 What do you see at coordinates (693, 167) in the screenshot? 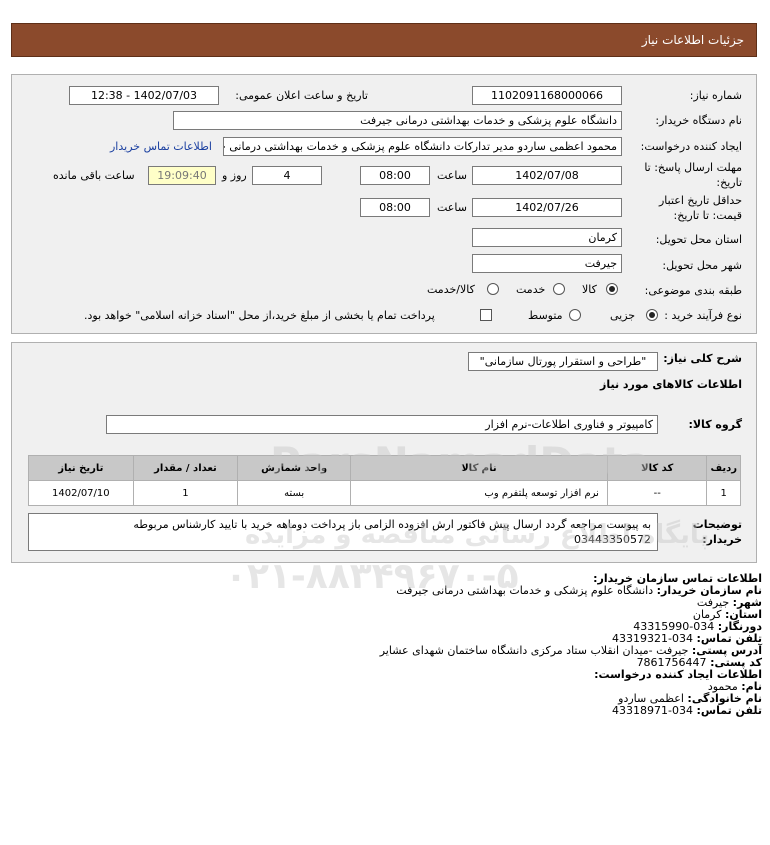
I see `deadline-label-line1: مهلت ارسال پاسخ: تا` at bounding box center [693, 167].